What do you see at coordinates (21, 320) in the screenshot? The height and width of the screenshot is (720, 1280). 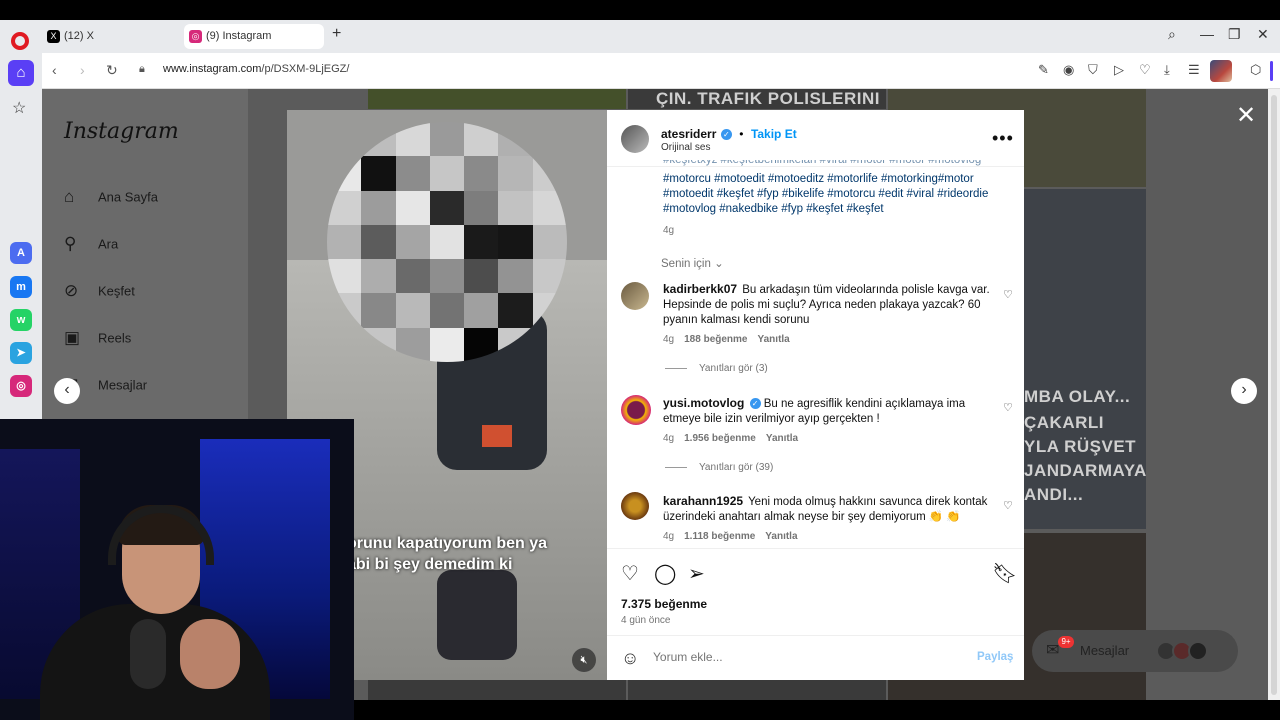 I see `whatsapp-icon: w` at bounding box center [21, 320].